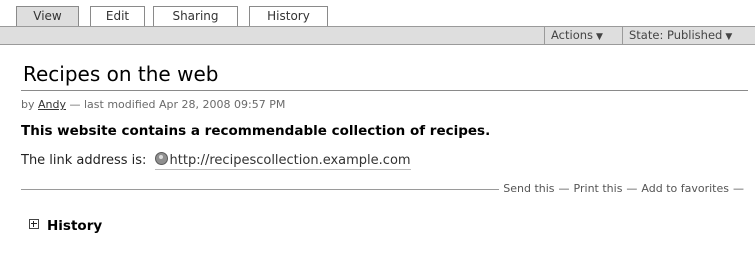 The width and height of the screenshot is (755, 264). I want to click on link-url: http://recipescollection.example.com, so click(282, 161).